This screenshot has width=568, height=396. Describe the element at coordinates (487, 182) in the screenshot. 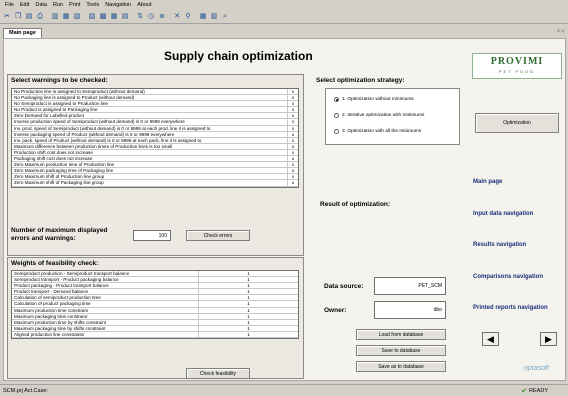

I see `nav-main-page: Main page` at that location.